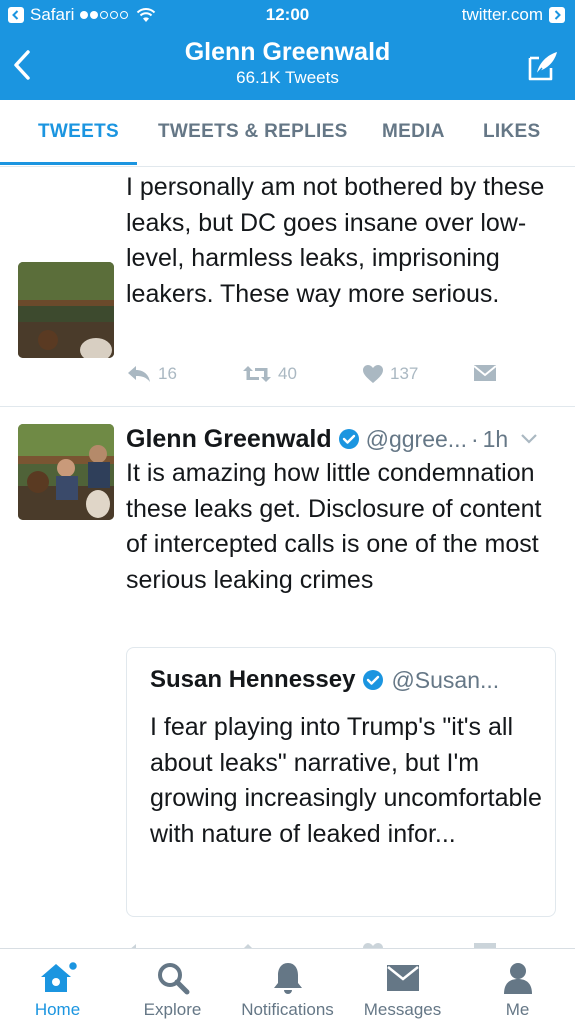  I want to click on forward-arrow-icon, so click(557, 15).